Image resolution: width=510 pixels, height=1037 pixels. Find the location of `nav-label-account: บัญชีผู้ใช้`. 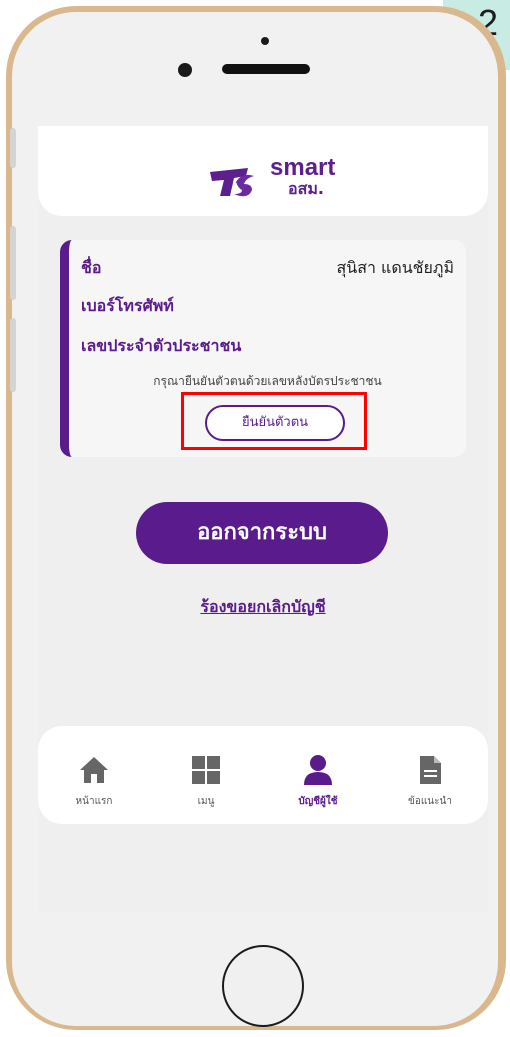

nav-label-account: บัญชีผู้ใช้ is located at coordinates (318, 801).